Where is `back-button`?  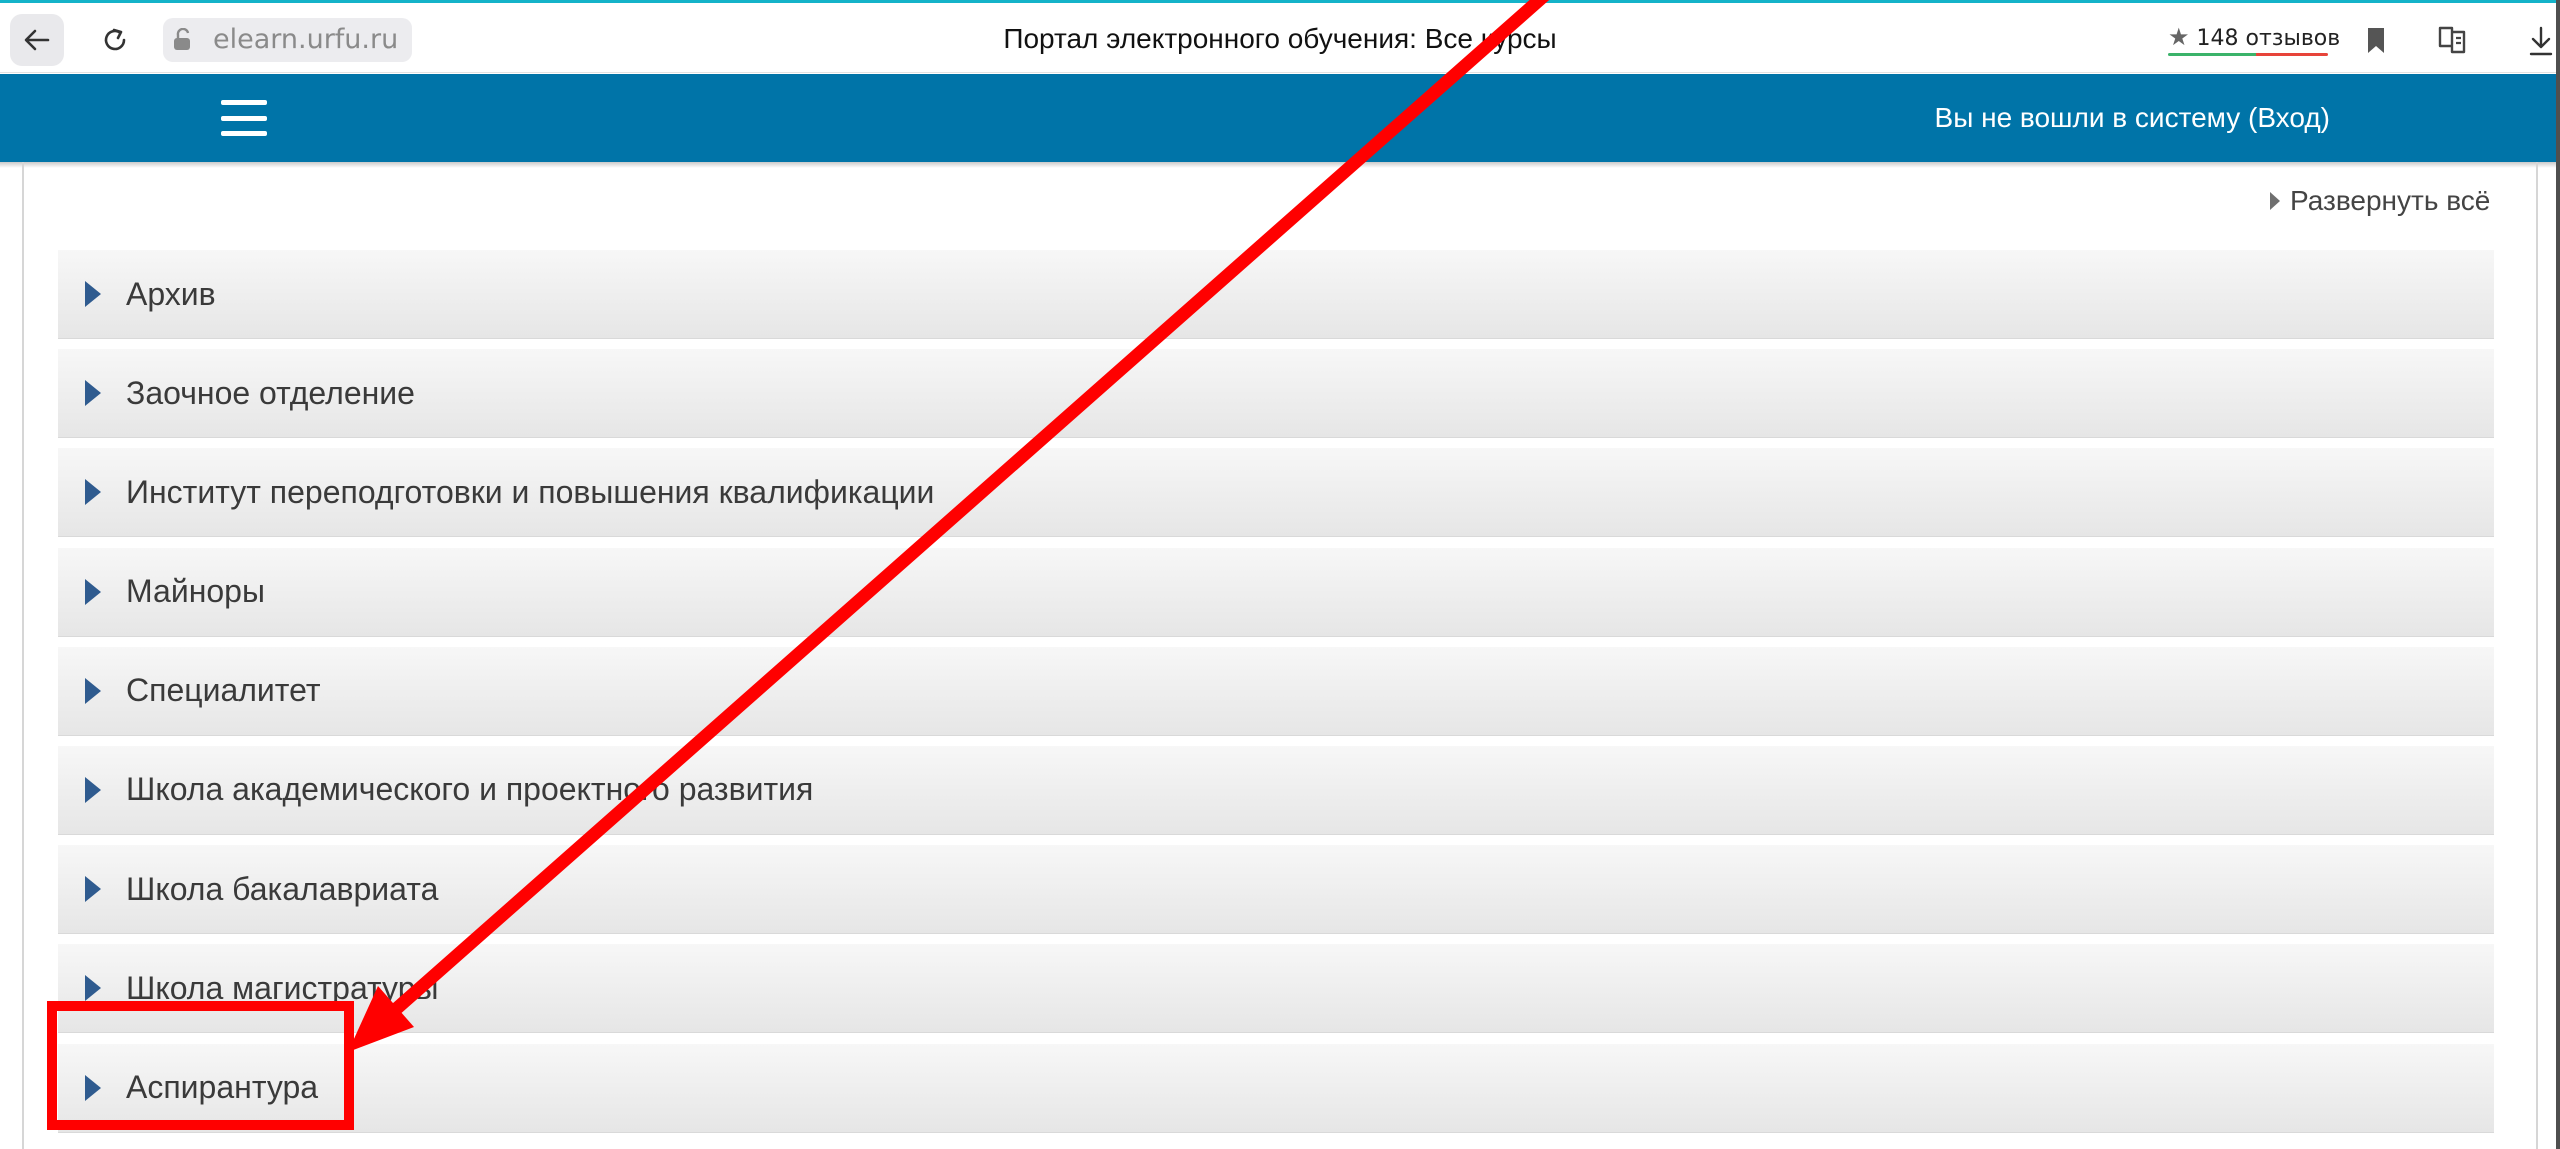 back-button is located at coordinates (37, 40).